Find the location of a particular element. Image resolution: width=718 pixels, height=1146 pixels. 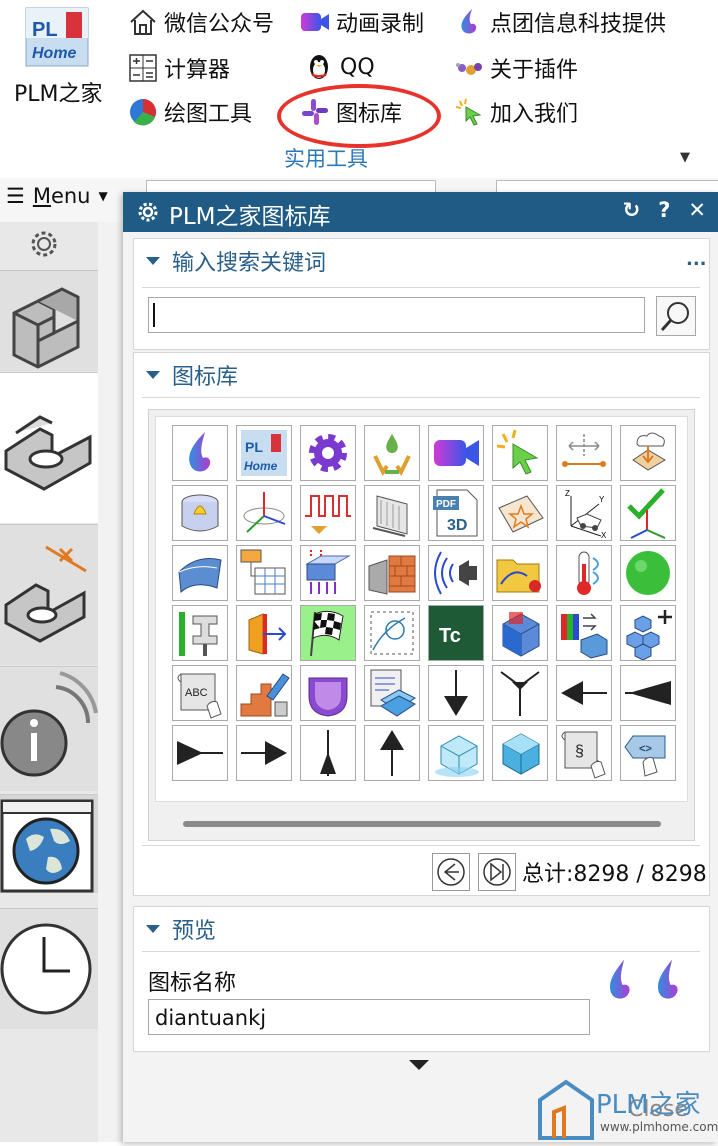

icon-name-field: diantuankj is located at coordinates (369, 1017).